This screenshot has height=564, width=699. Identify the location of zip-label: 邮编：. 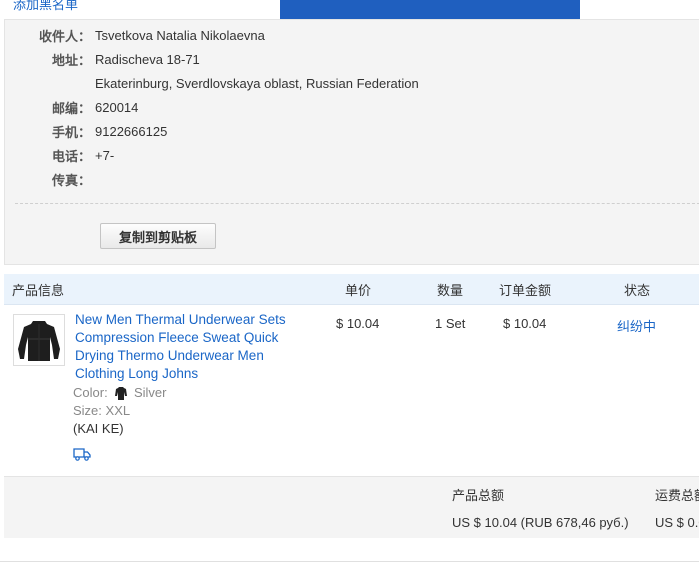
(71, 108).